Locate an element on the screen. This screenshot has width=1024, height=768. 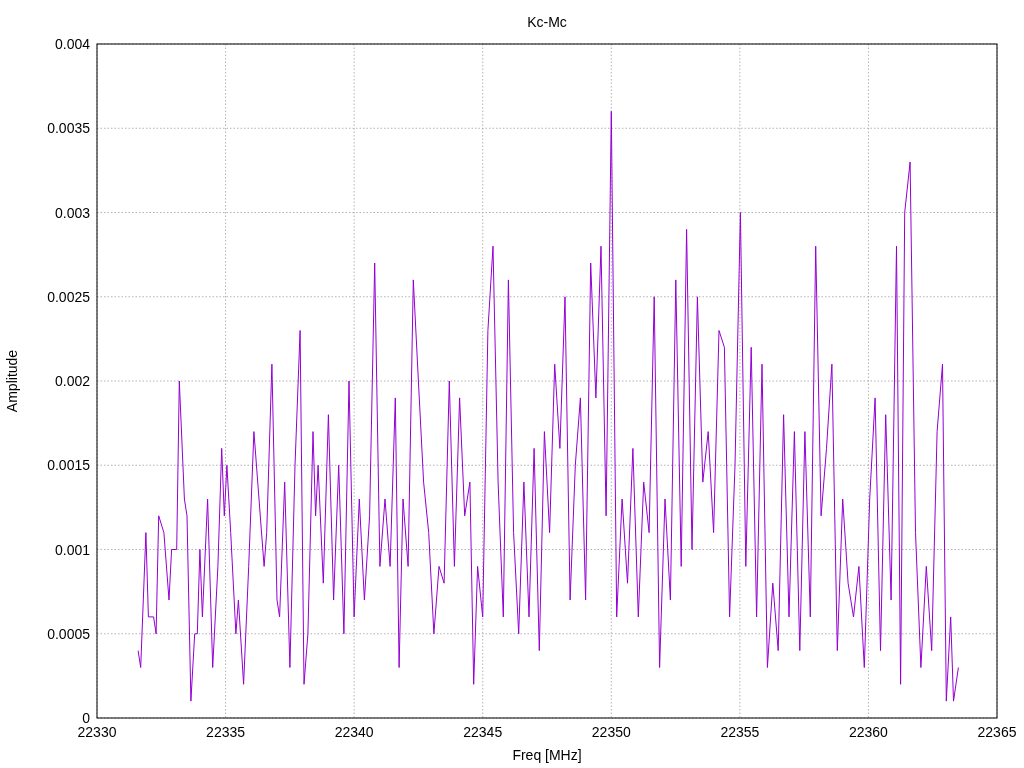
tick-label: 22335 is located at coordinates (226, 732).